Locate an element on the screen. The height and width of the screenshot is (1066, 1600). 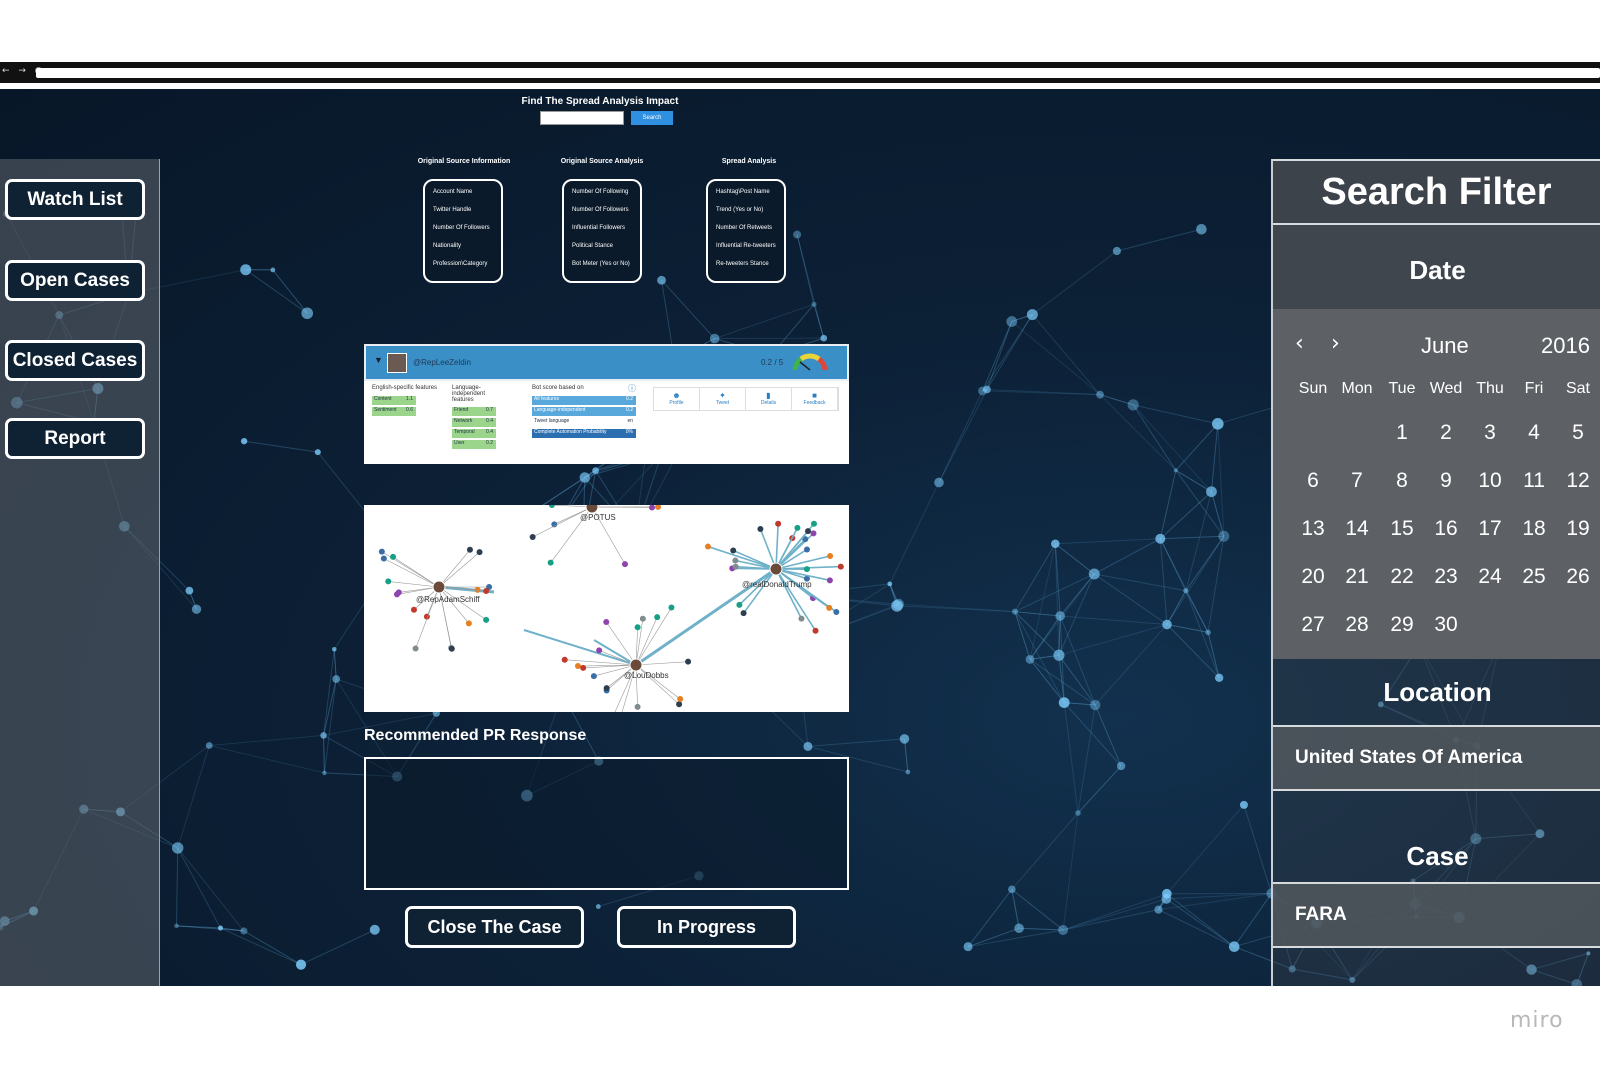
calendar-day: 18 is located at coordinates (1534, 529).